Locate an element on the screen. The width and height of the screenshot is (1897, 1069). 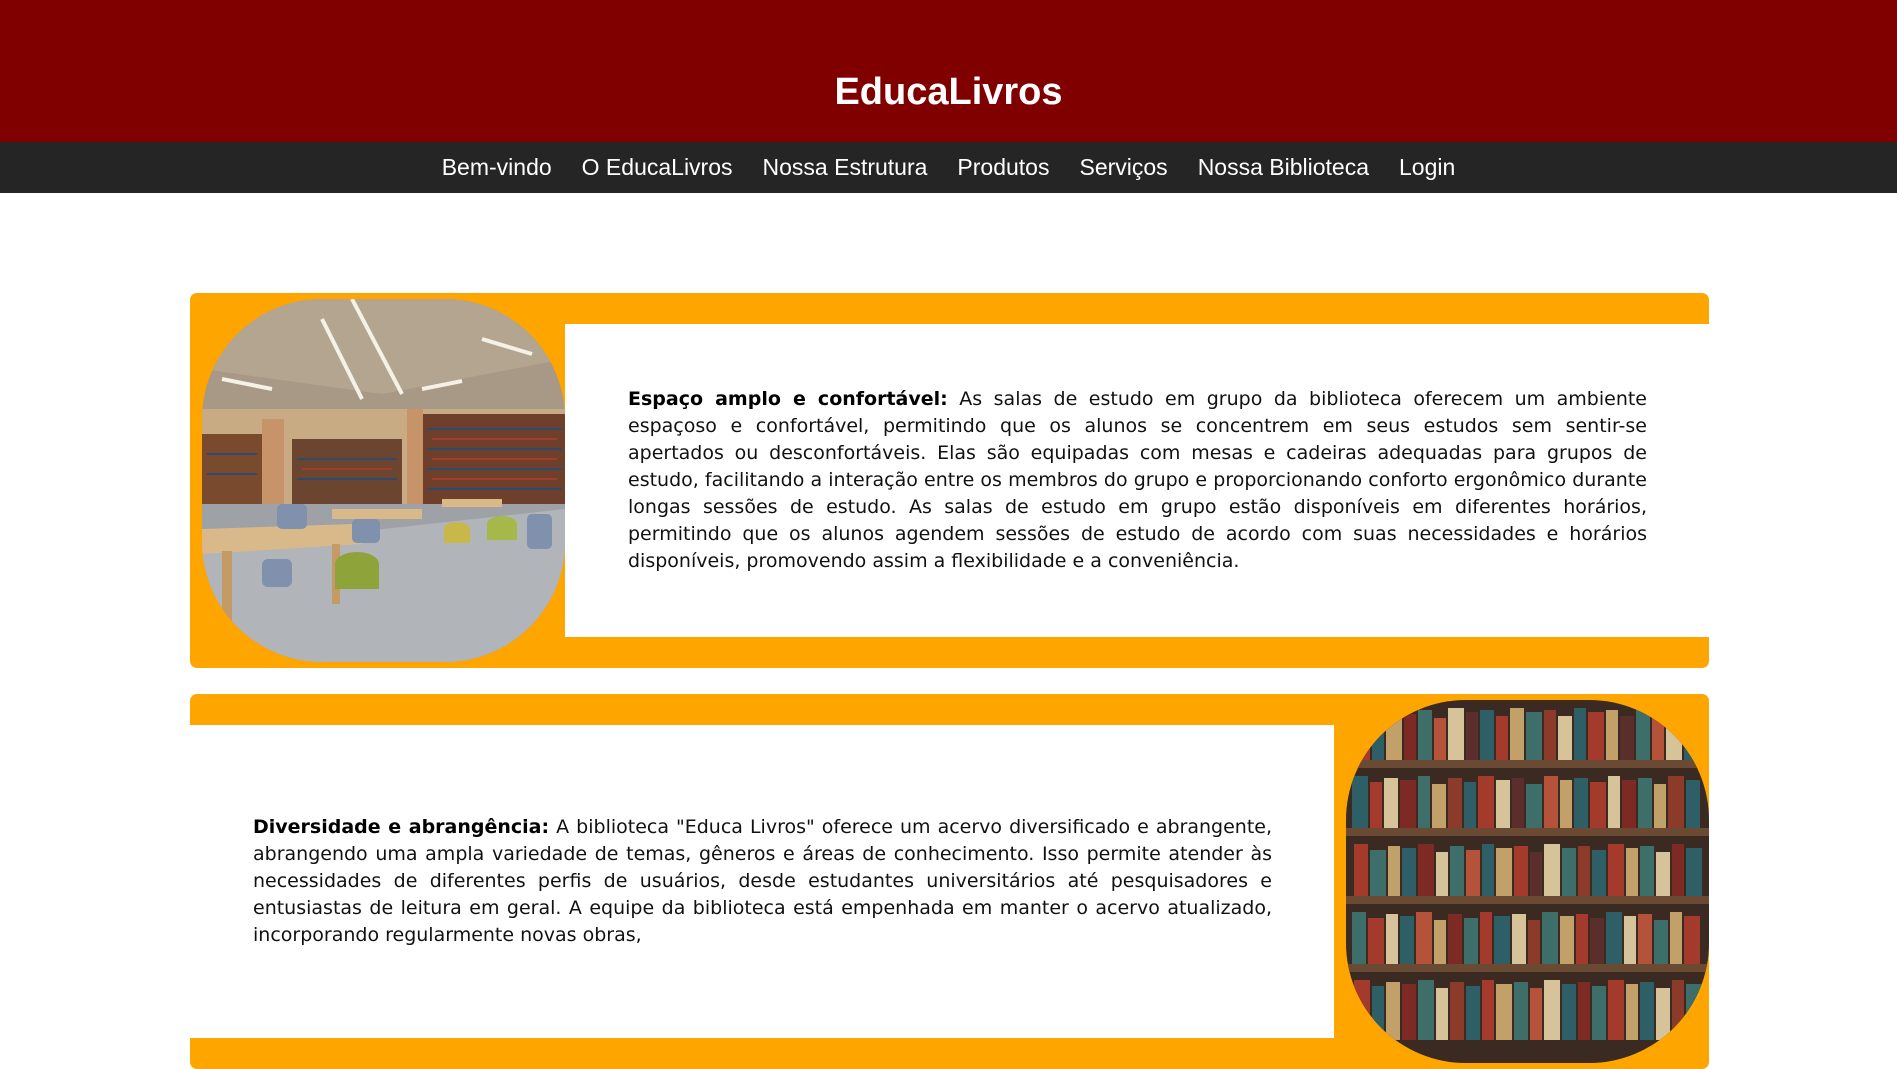
nav-link-nossa-estrutura: Nossa Estrutura is located at coordinates (845, 167).